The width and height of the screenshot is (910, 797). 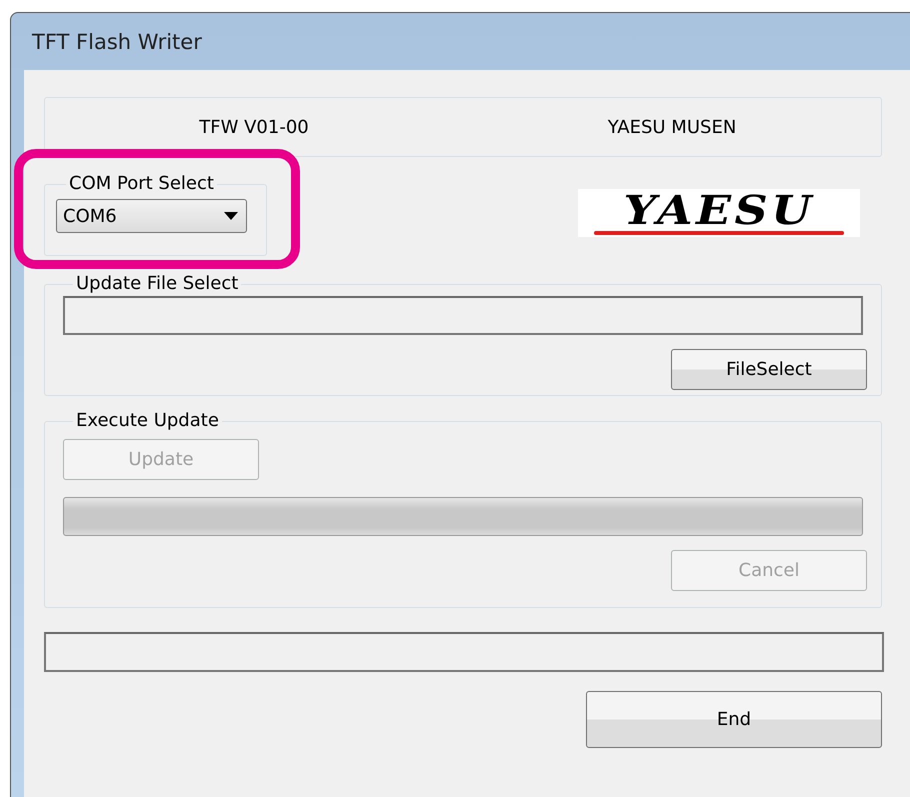 What do you see at coordinates (231, 216) in the screenshot?
I see `caret-icon` at bounding box center [231, 216].